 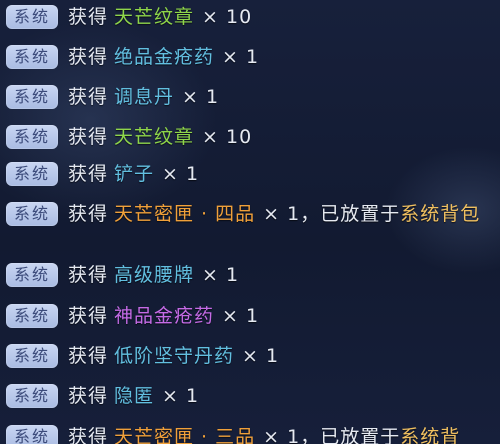 I want to click on message-row: 系统 获得 神品金疮药 × 1, so click(x=253, y=316).